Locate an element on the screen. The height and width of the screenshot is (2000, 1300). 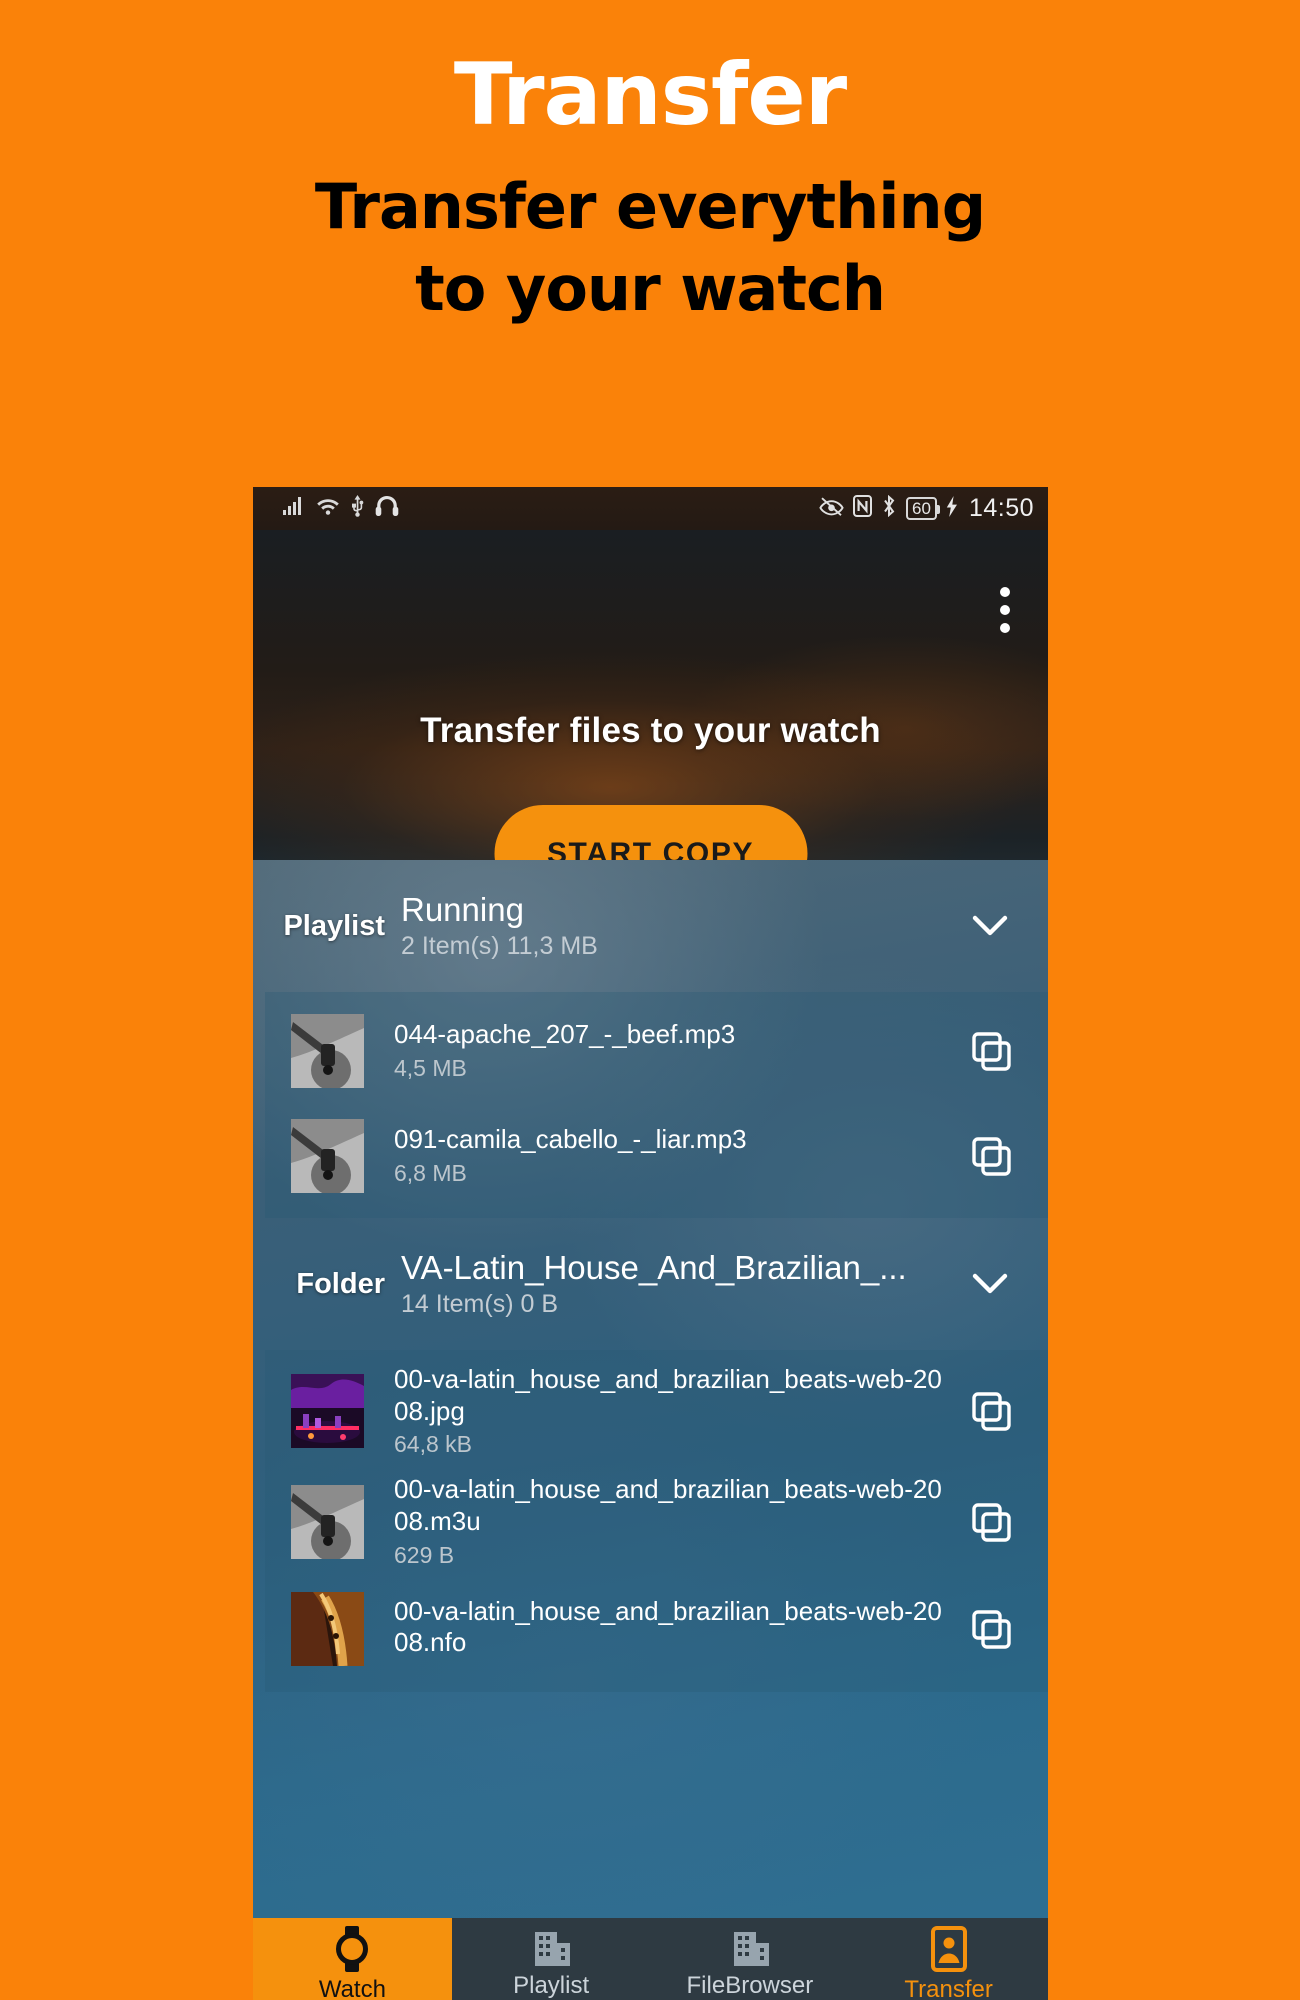
nav-tab-label: FileBrowser is located at coordinates (750, 1985).